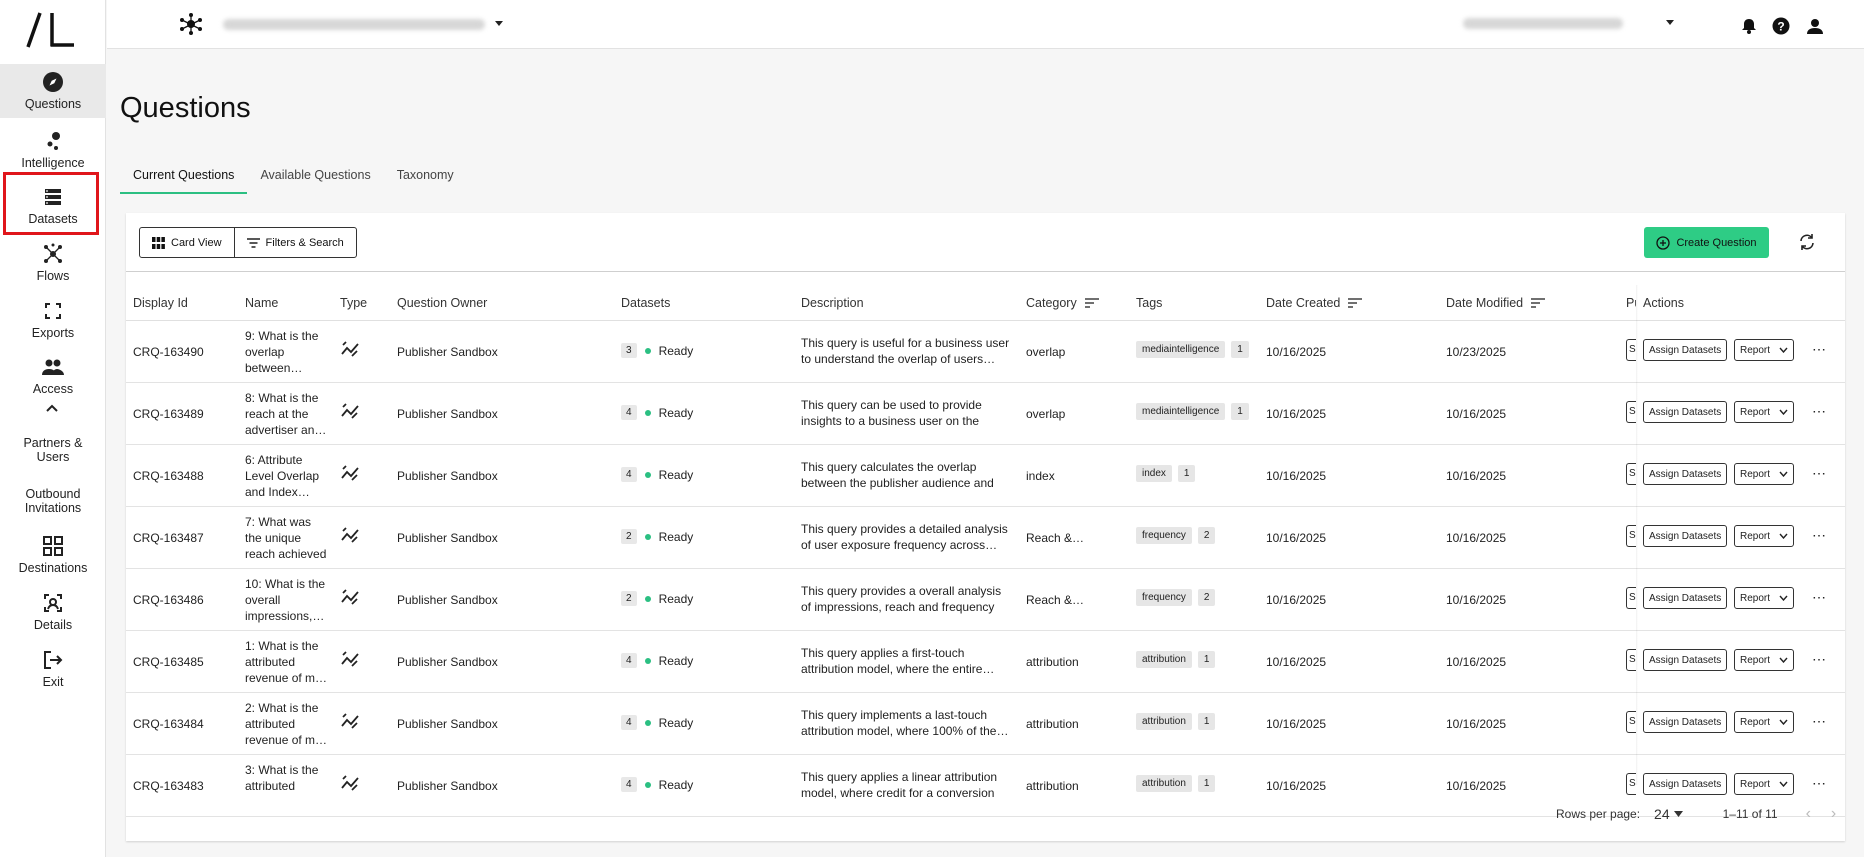 The height and width of the screenshot is (857, 1864). Describe the element at coordinates (53, 450) in the screenshot. I see `sidebar-item-partners-users: Partners & Users` at that location.